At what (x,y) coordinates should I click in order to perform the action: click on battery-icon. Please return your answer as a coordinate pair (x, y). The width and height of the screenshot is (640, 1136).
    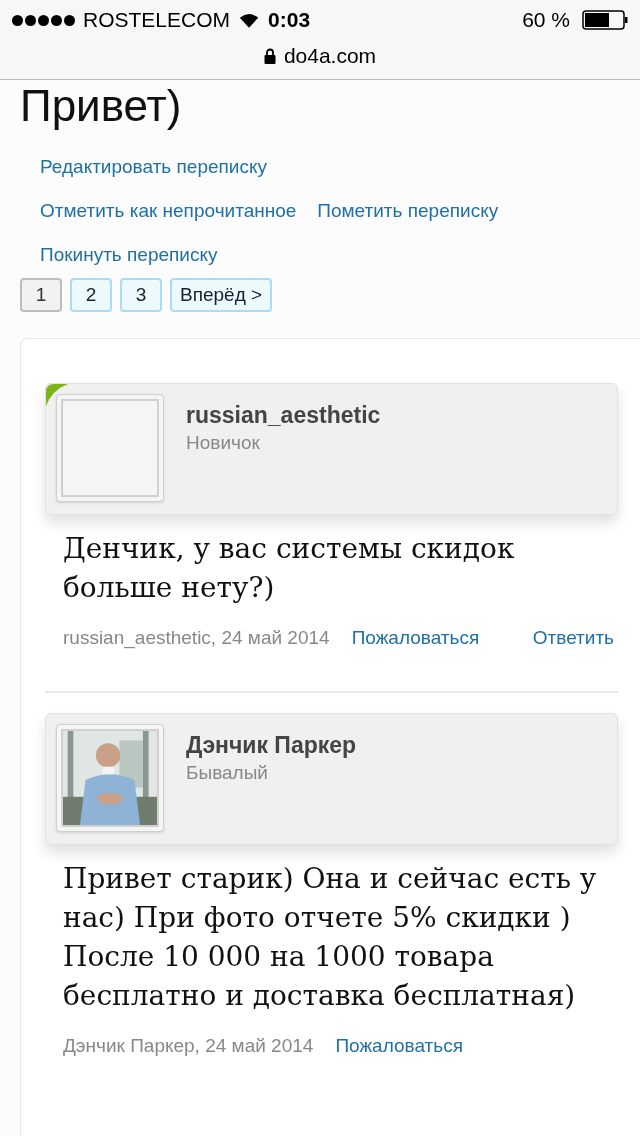
    Looking at the image, I should click on (605, 20).